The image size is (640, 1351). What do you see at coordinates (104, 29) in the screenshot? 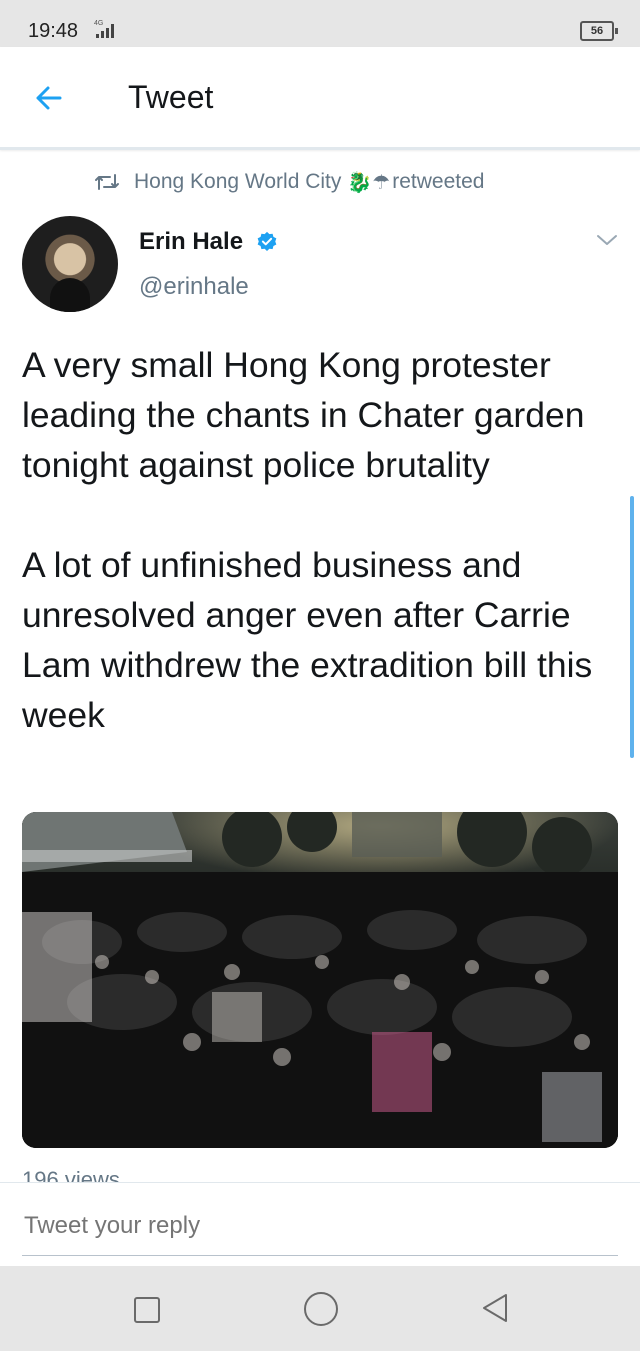
I see `signal-icon: 4G` at bounding box center [104, 29].